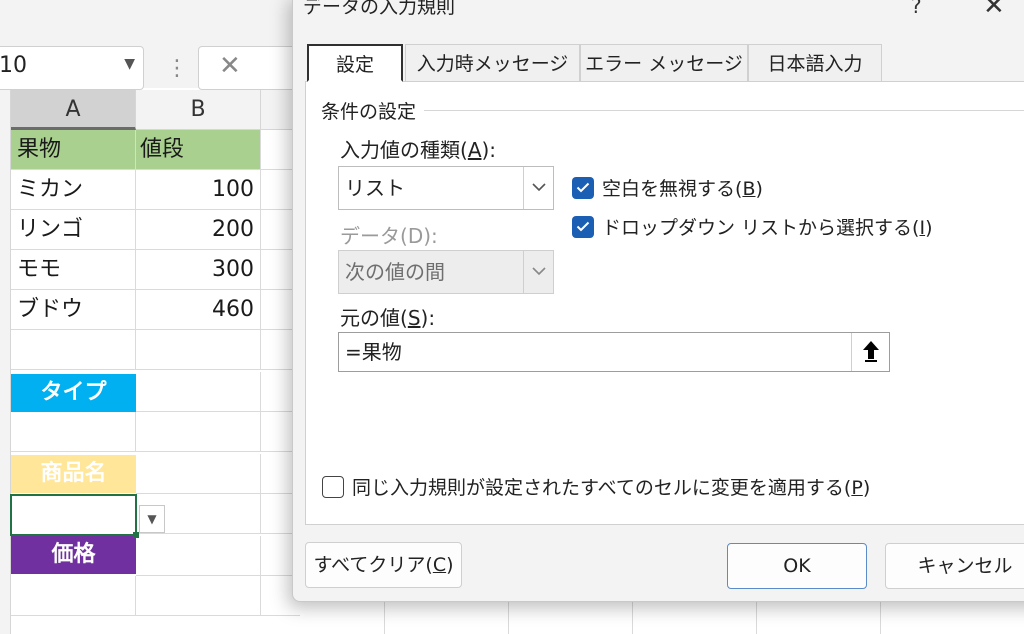 This screenshot has height=634, width=1024. I want to click on dialog-title: データの入力規則, so click(379, 7).